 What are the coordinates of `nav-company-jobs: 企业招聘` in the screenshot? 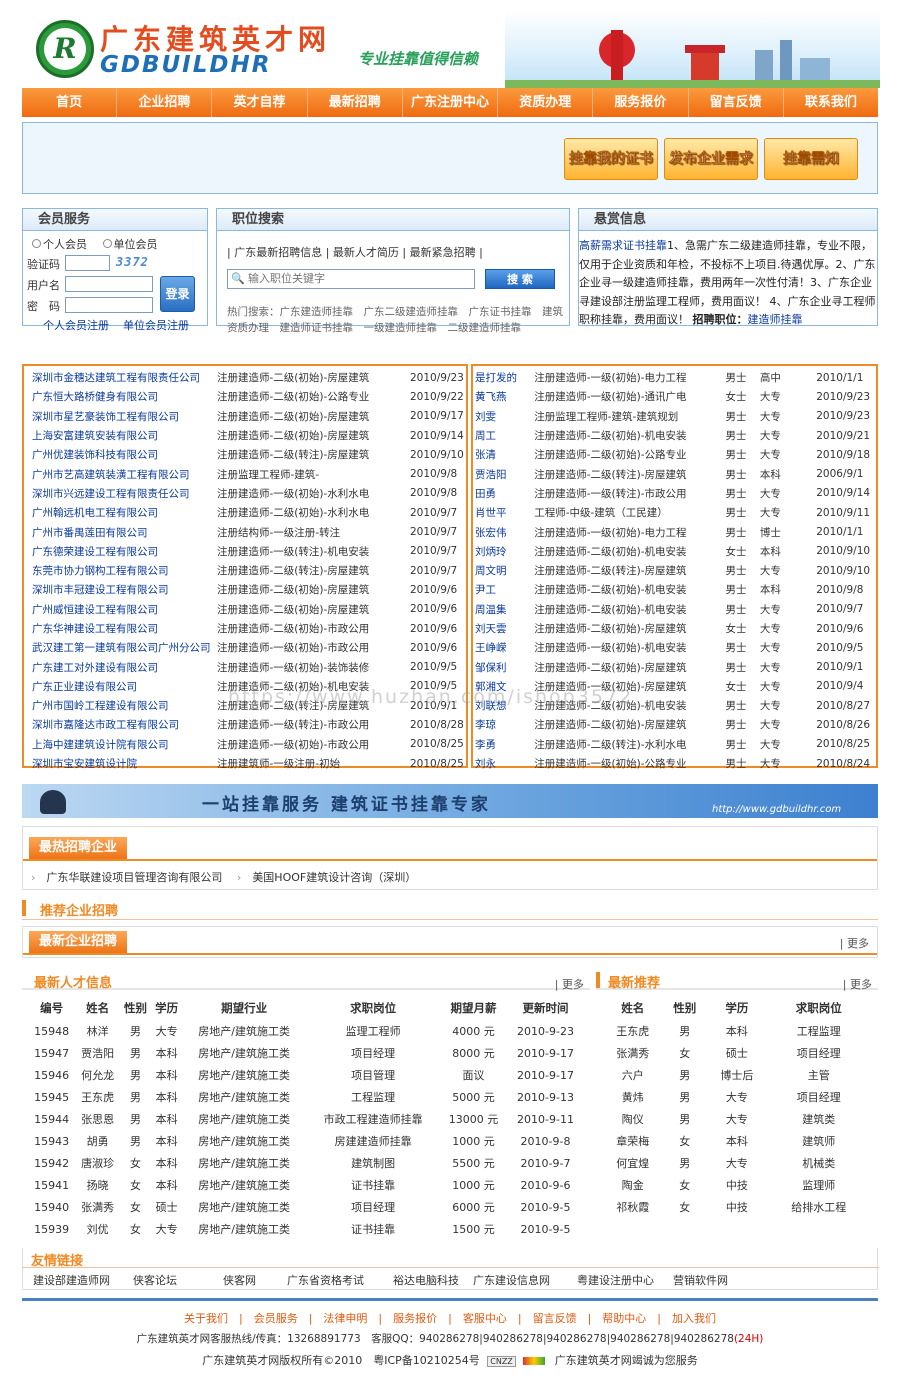 It's located at (165, 102).